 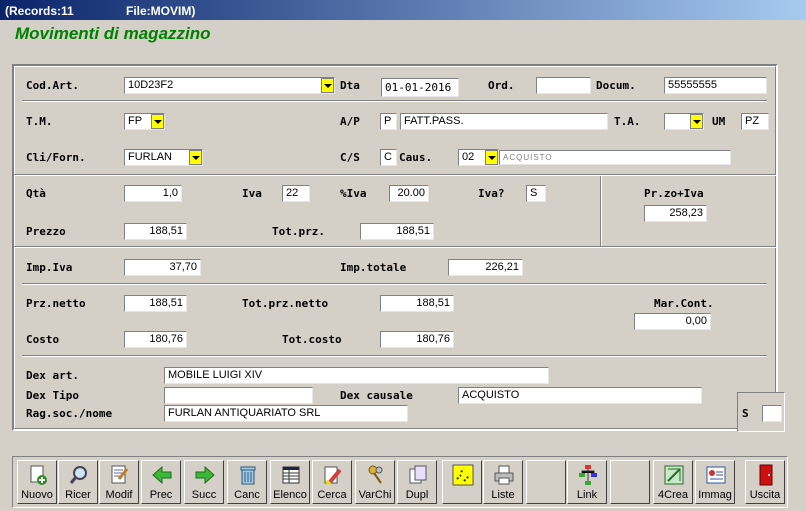 What do you see at coordinates (113, 33) in the screenshot?
I see `page-title: Movimenti di magazzino` at bounding box center [113, 33].